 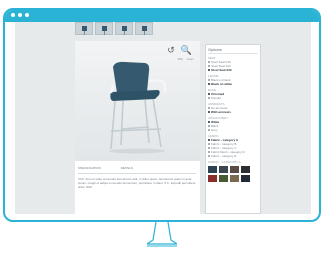 What do you see at coordinates (127, 168) in the screenshot?
I see `meta-right: DETAILS` at bounding box center [127, 168].